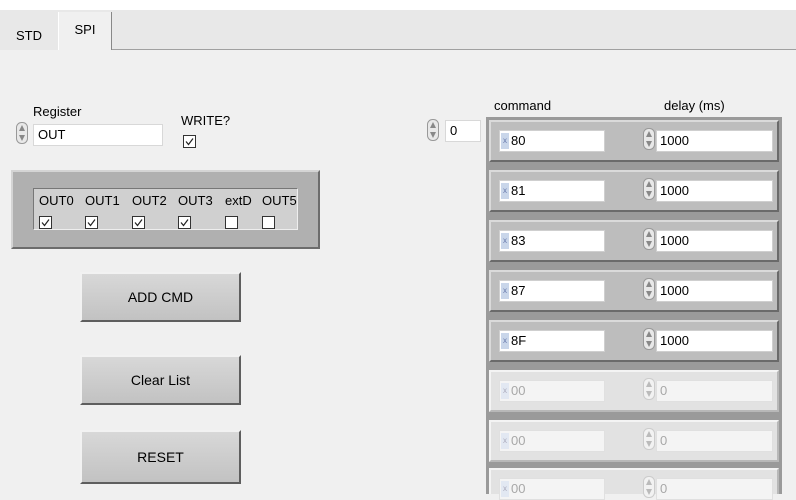  I want to click on title-strip, so click(398, 5).